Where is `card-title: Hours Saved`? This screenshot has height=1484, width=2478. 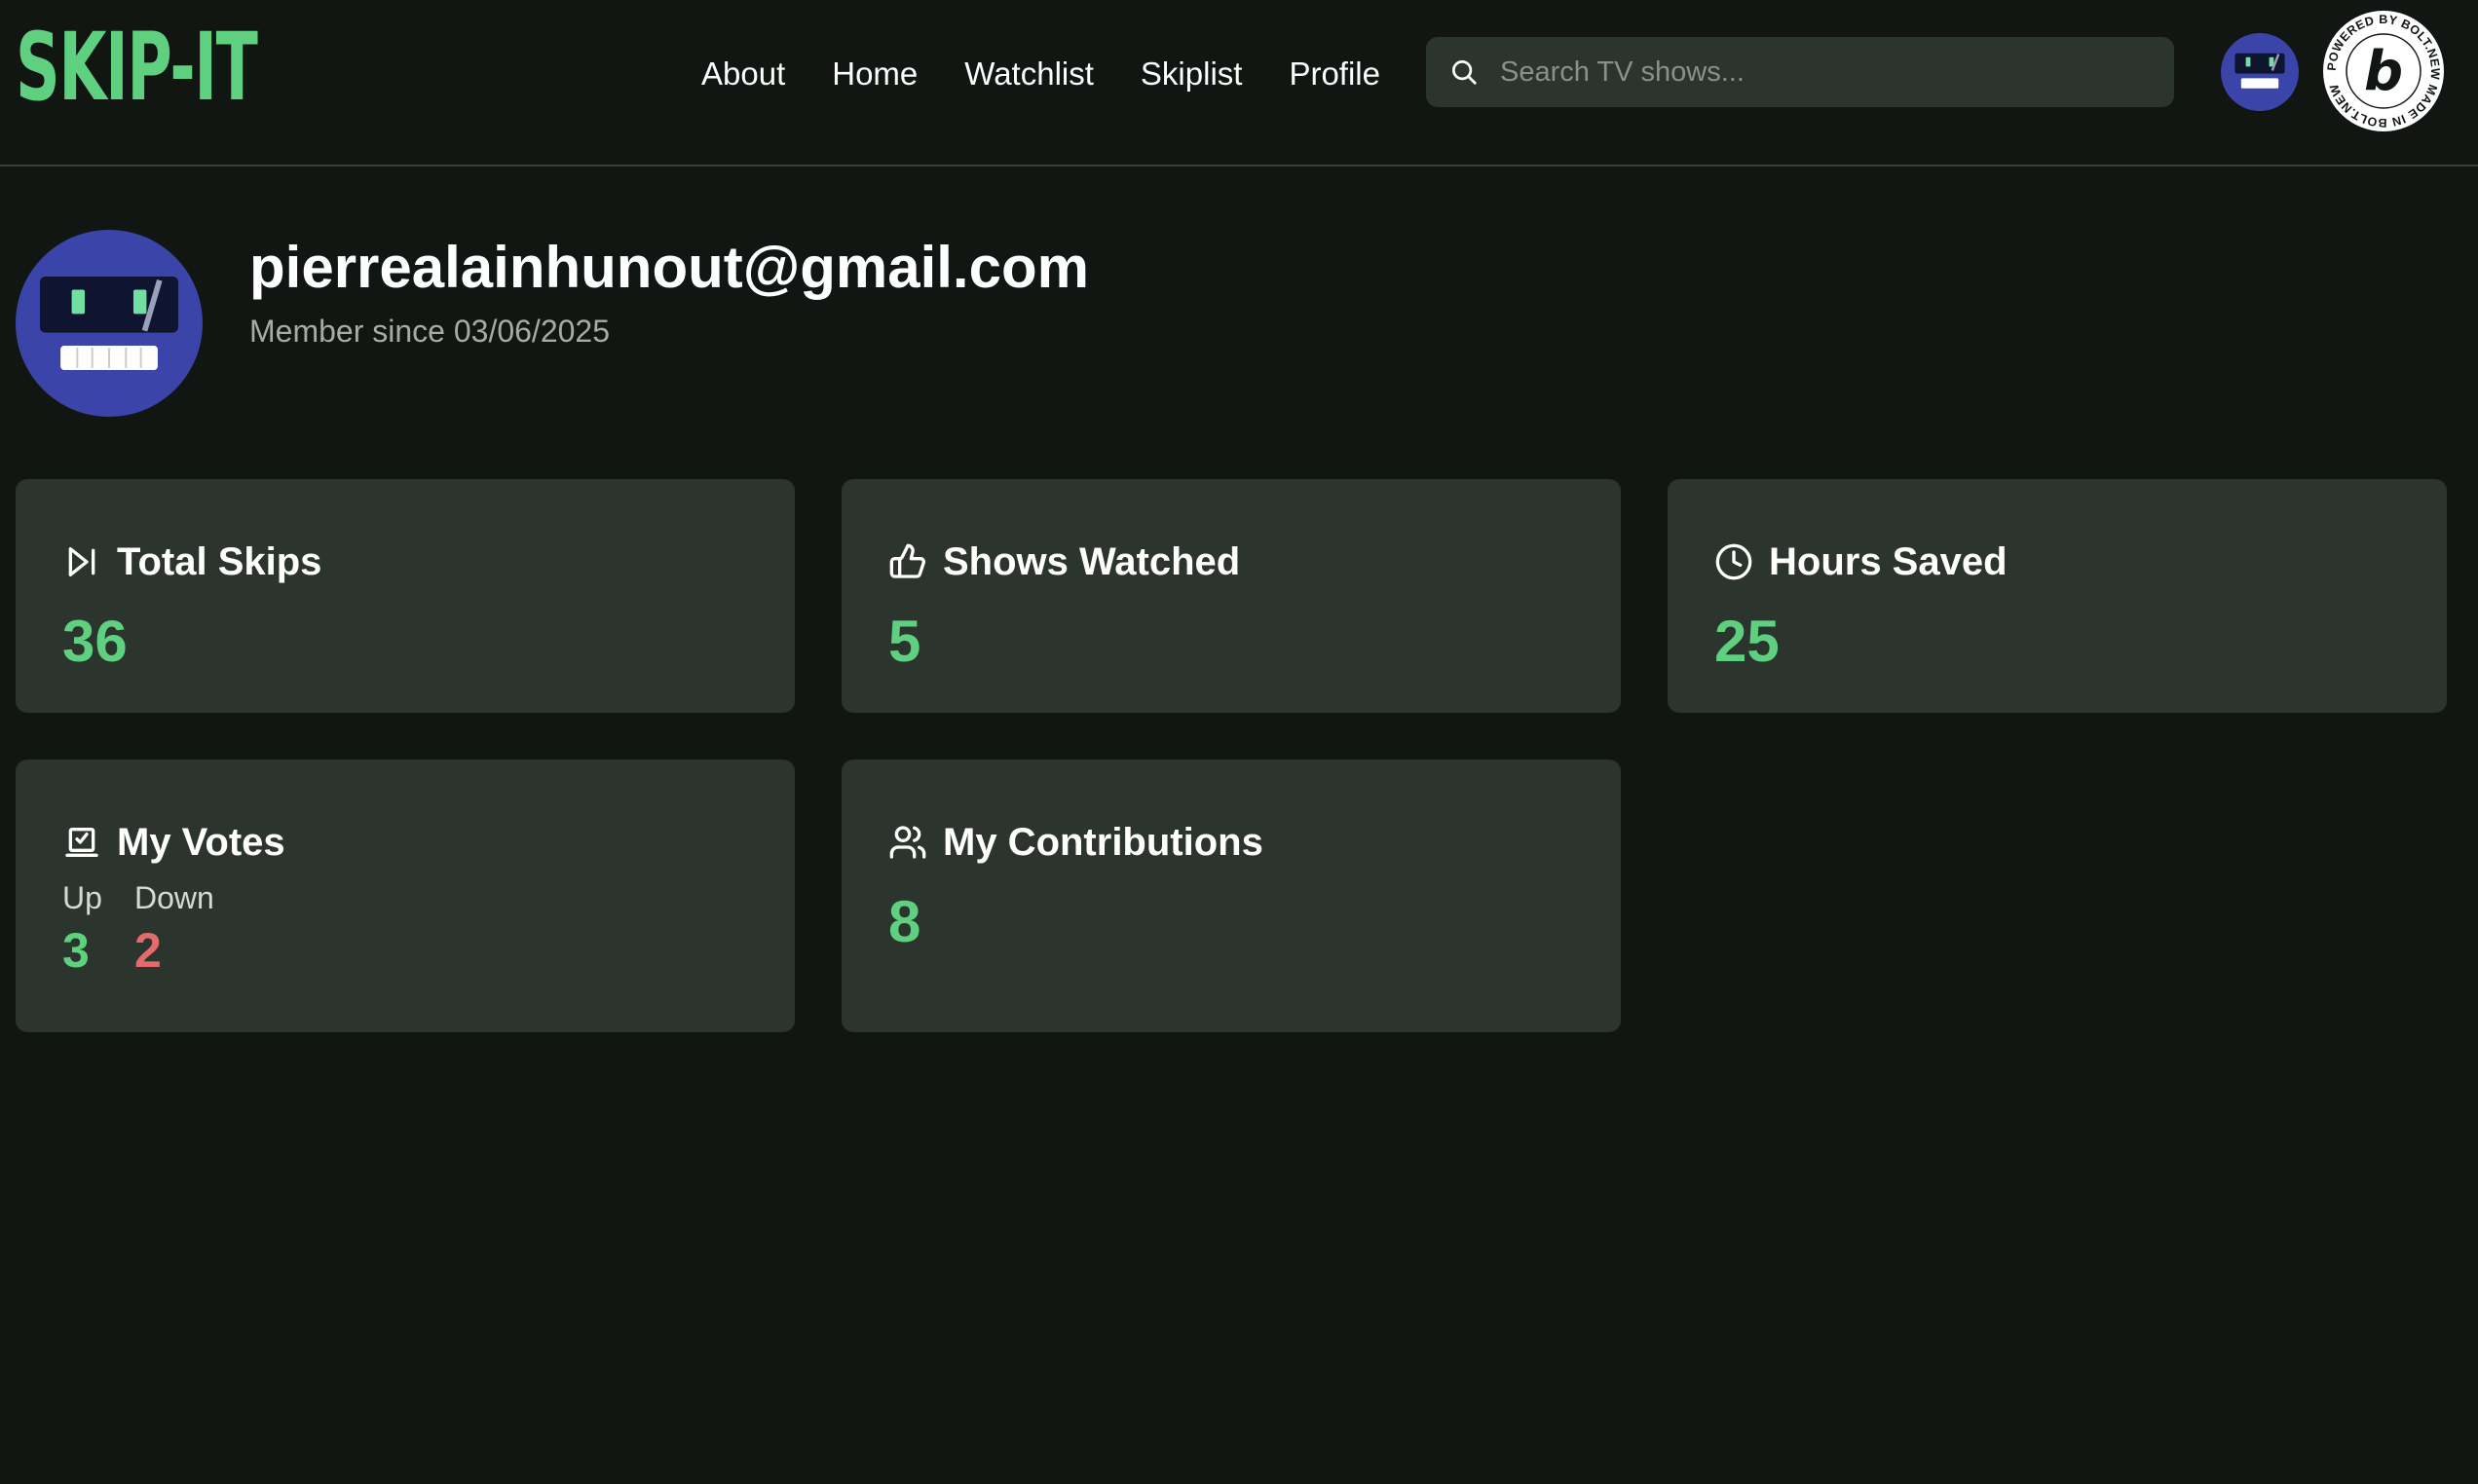 card-title: Hours Saved is located at coordinates (1889, 561).